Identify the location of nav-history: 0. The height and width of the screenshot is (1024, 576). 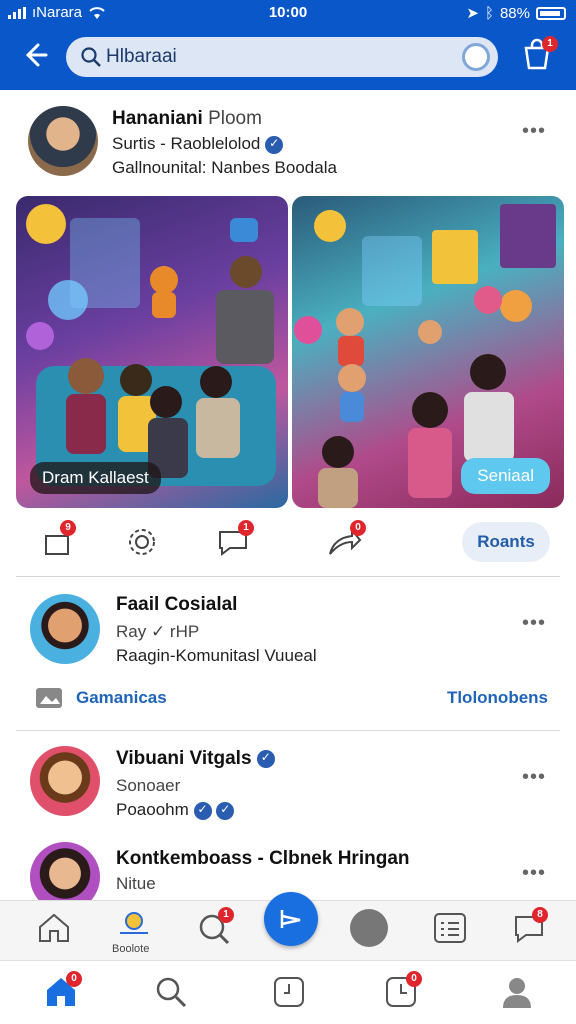
(403, 990).